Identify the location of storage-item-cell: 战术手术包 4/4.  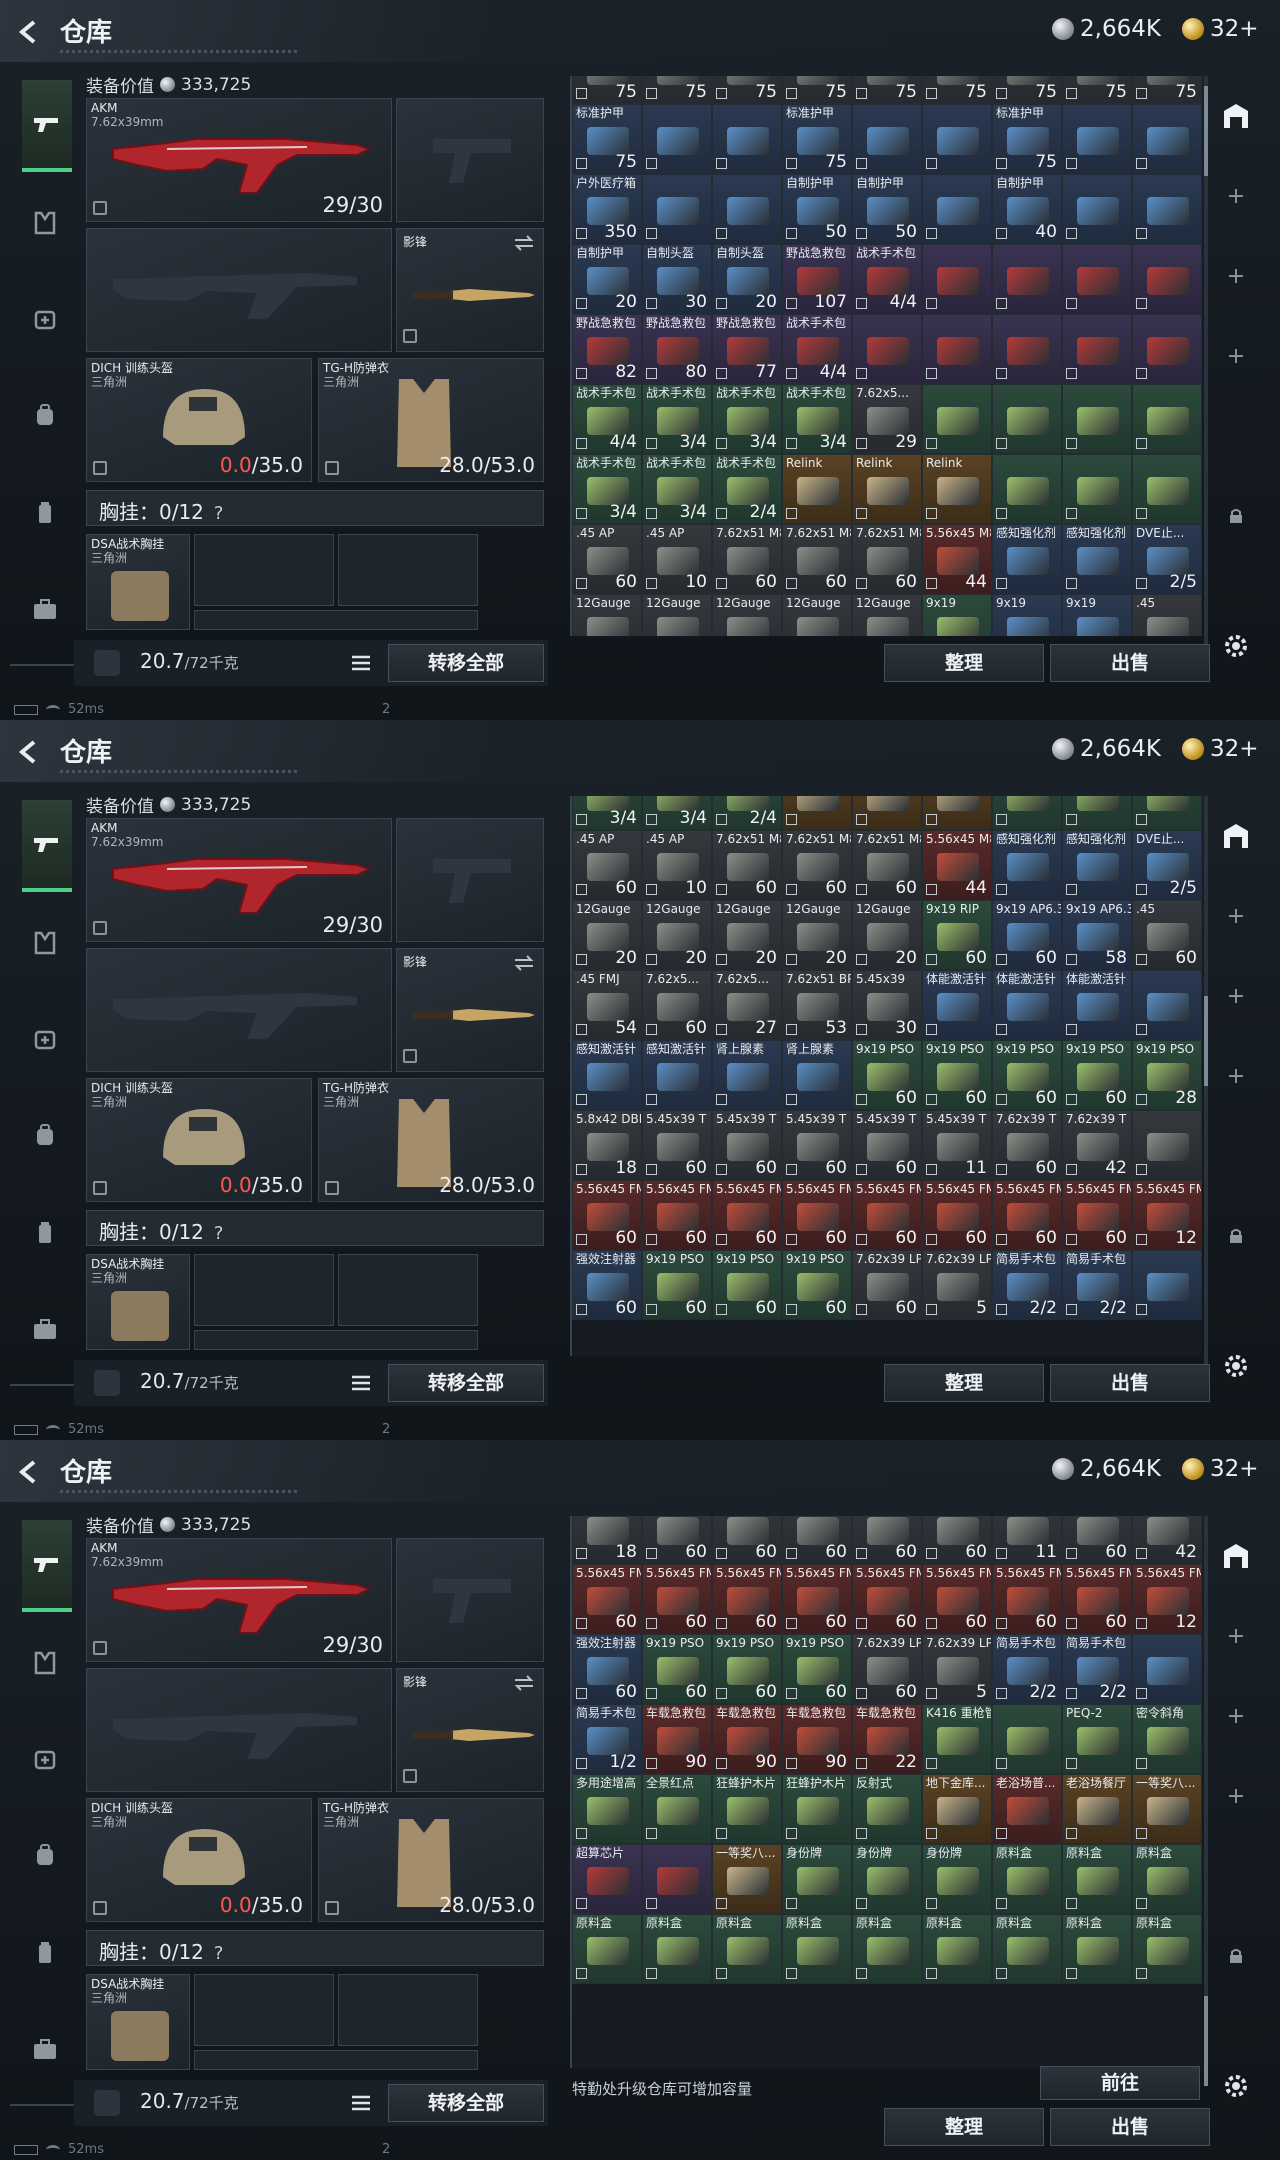
(607, 419).